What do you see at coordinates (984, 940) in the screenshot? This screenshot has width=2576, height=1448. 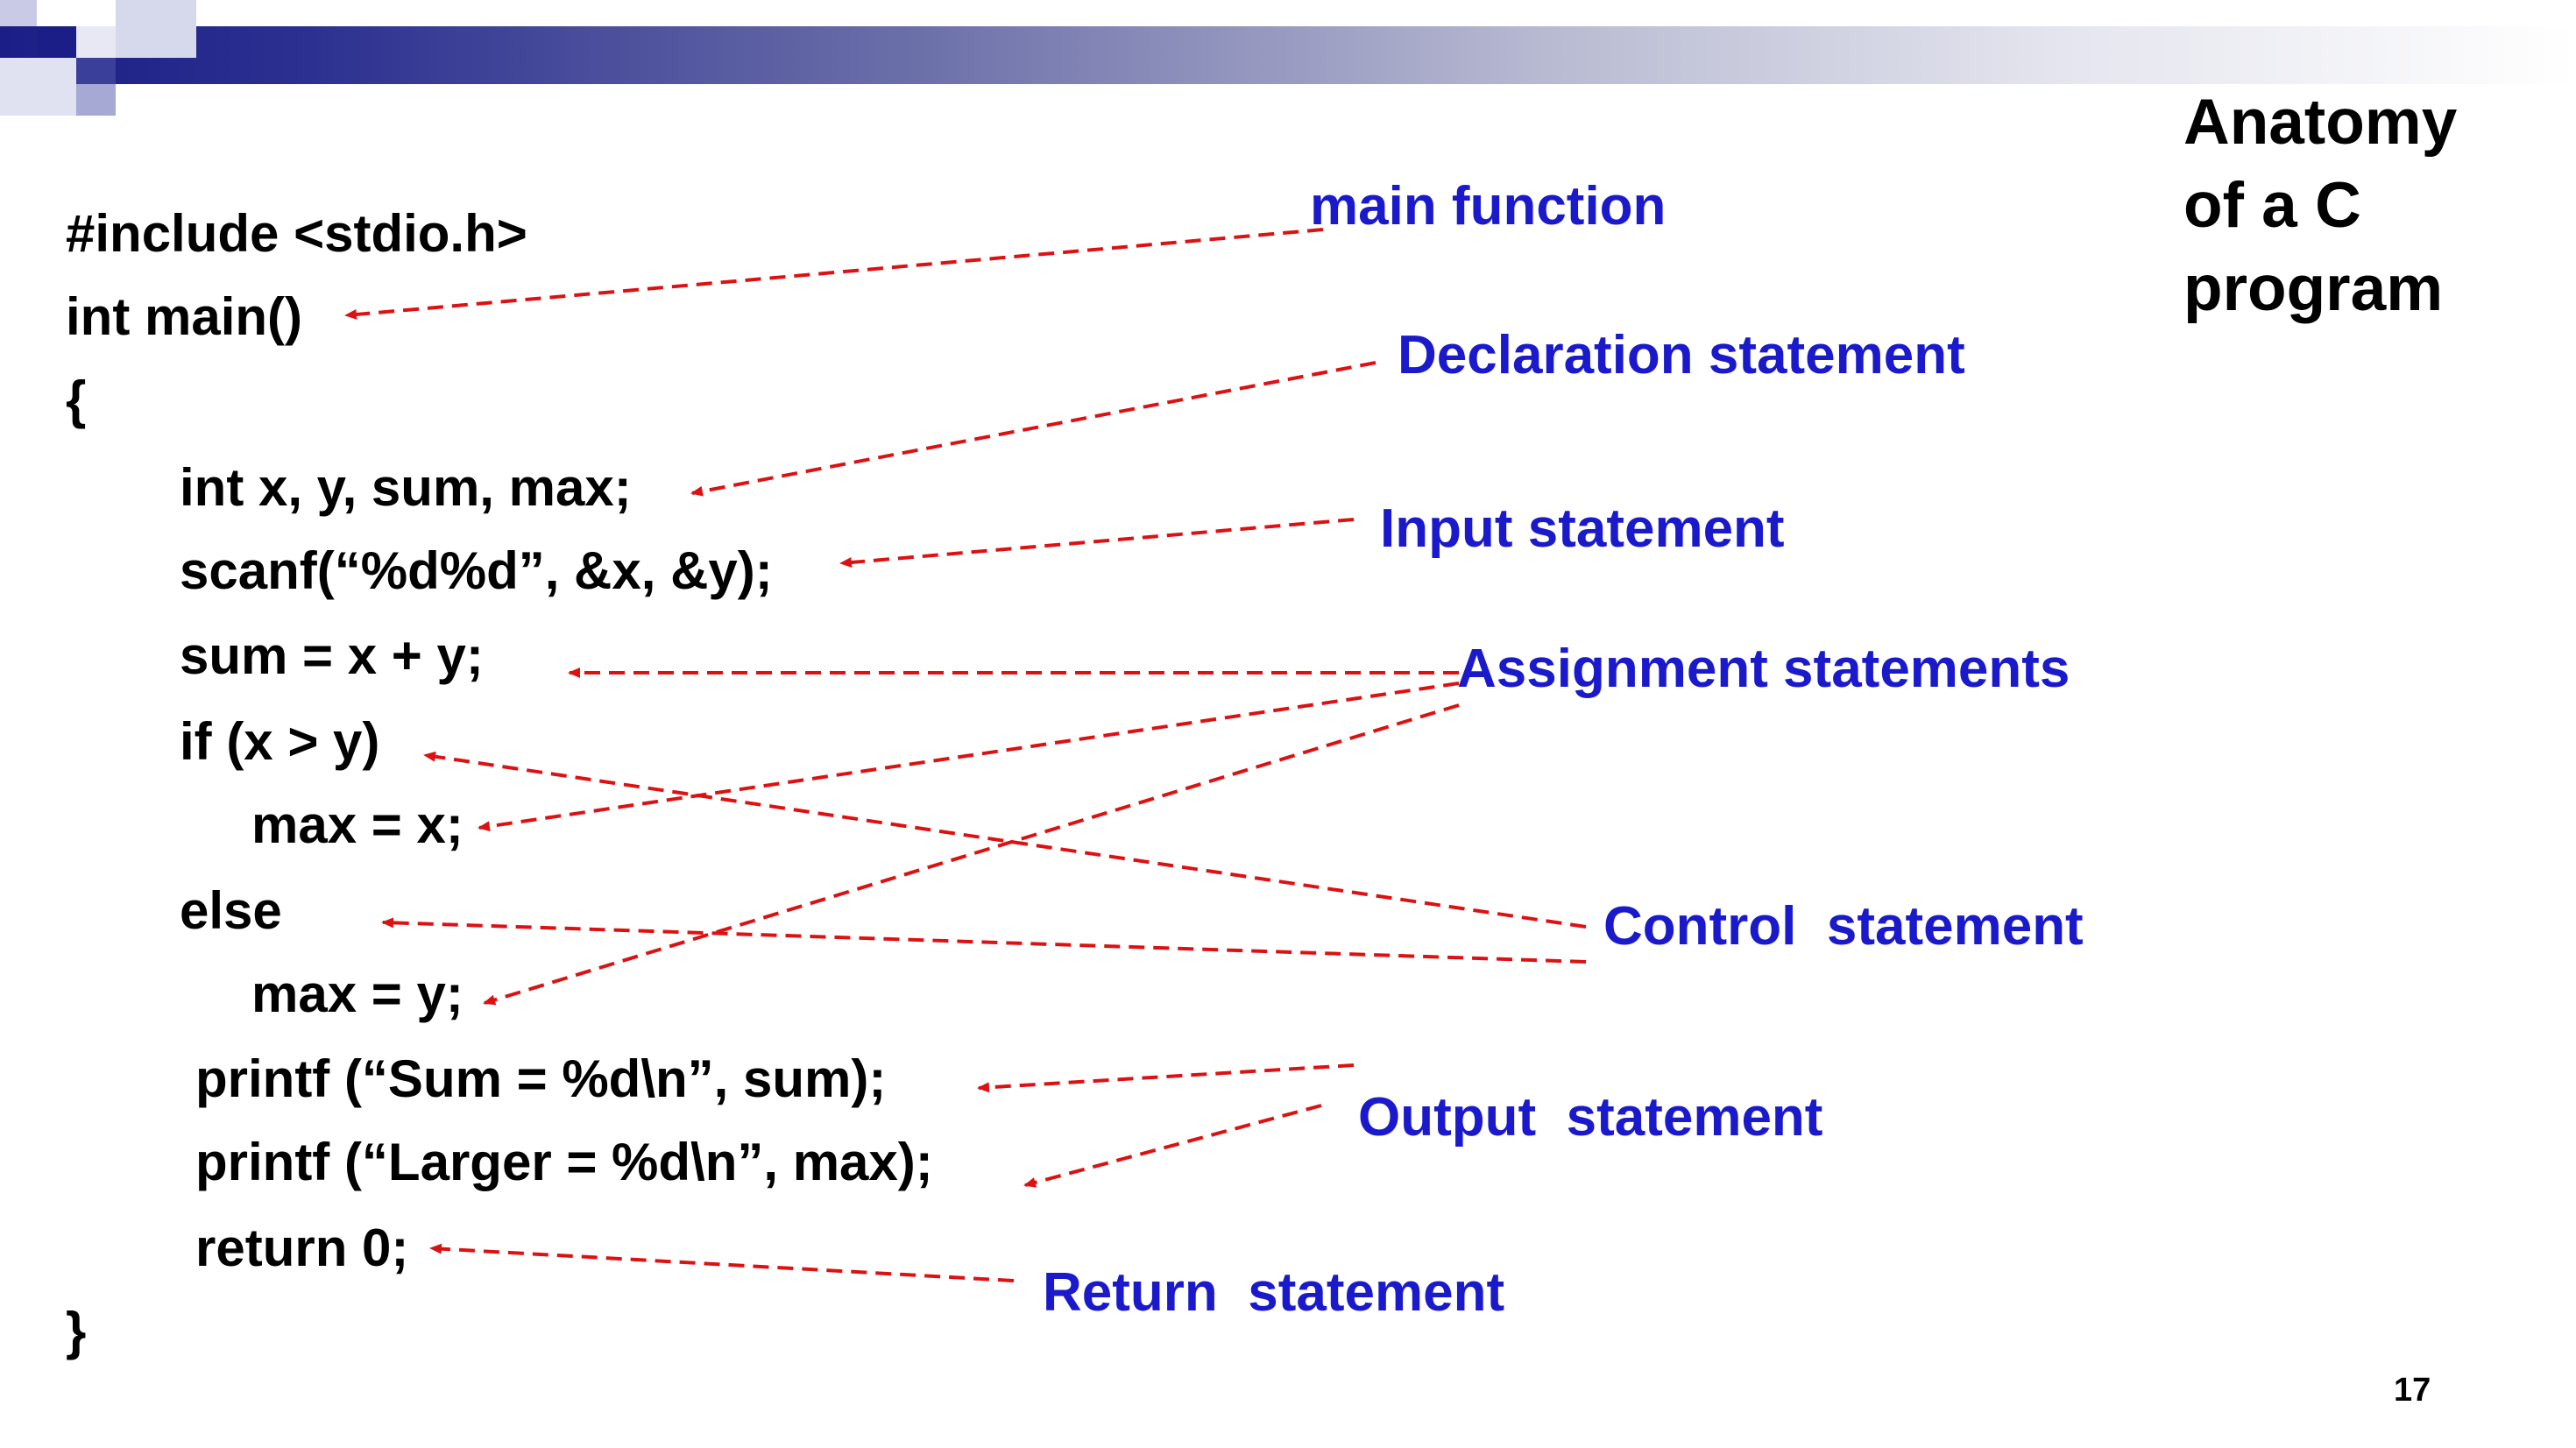 I see `arrow-control-else` at bounding box center [984, 940].